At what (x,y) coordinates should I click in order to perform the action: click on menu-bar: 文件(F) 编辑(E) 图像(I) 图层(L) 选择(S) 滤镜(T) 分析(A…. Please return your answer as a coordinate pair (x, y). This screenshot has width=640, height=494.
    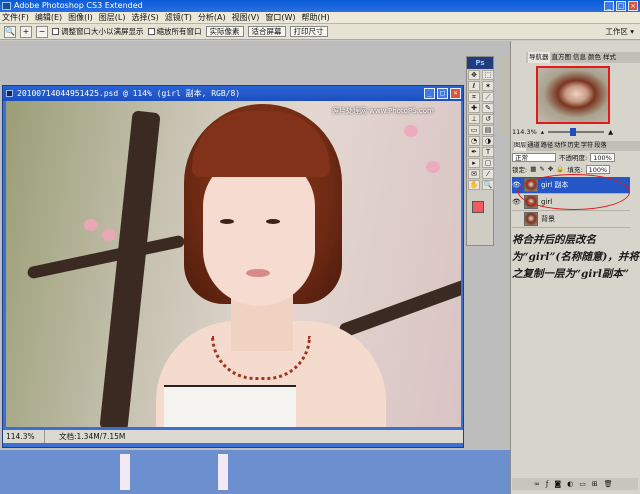
    Looking at the image, I should click on (320, 18).